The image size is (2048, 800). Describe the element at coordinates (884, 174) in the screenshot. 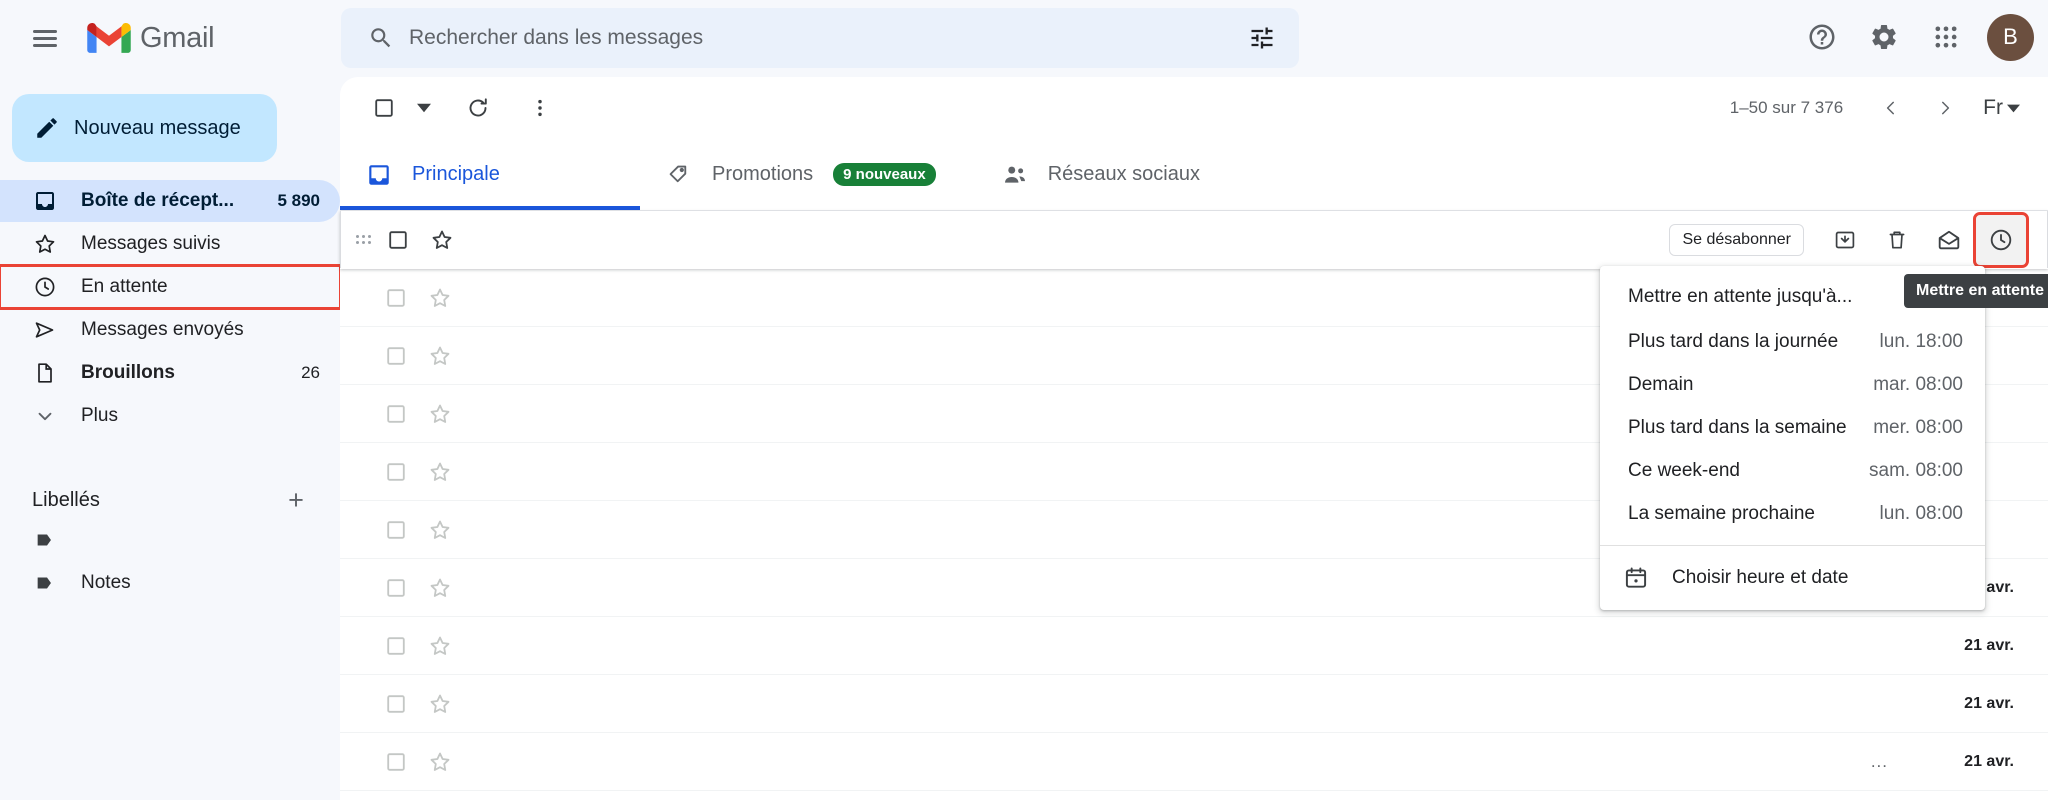

I see `tab-badge: 9 nouveaux` at that location.